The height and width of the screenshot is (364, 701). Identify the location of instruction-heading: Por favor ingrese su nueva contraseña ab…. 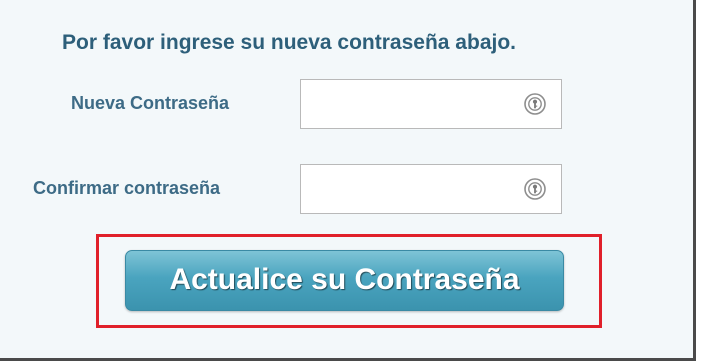
(289, 42).